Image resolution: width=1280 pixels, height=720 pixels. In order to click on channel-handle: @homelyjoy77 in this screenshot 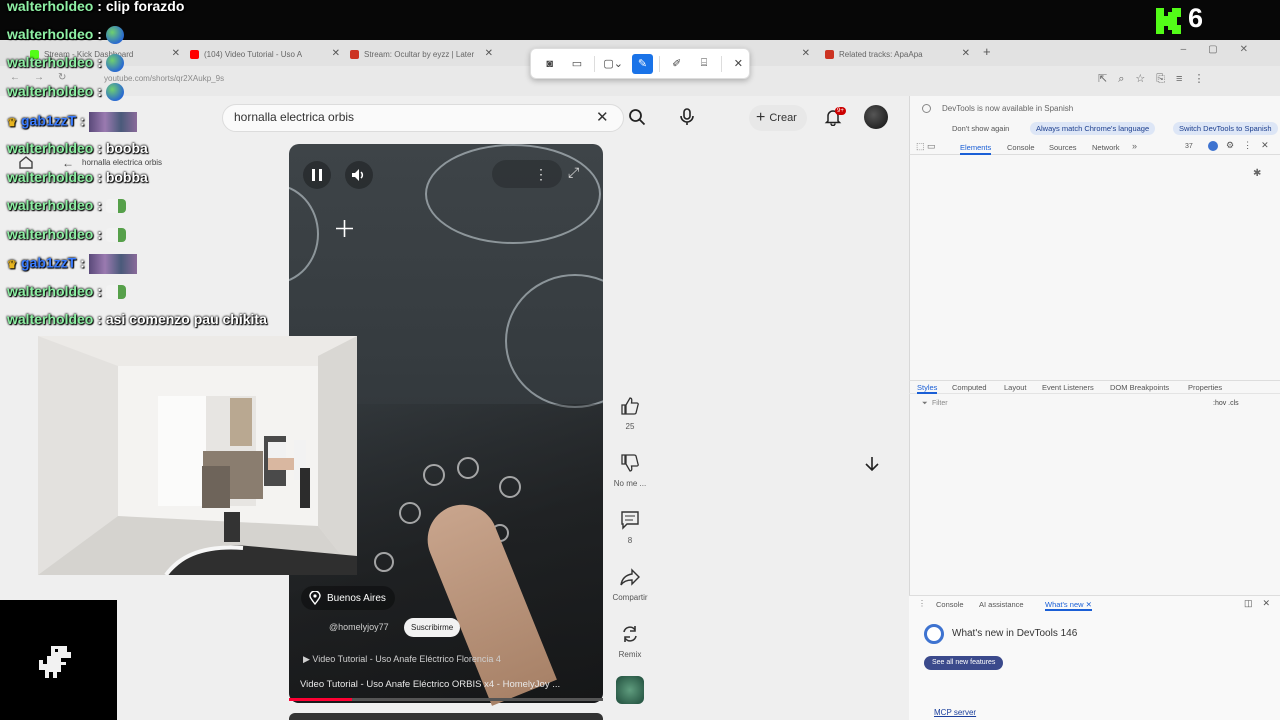, I will do `click(359, 627)`.